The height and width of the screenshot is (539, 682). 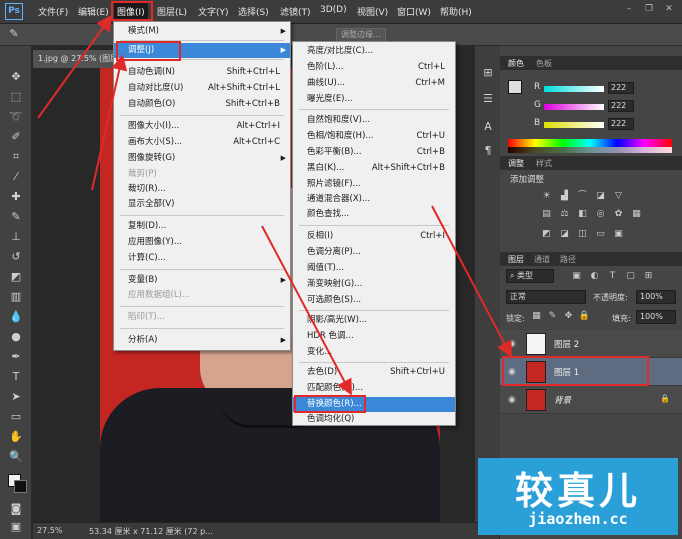 What do you see at coordinates (578, 519) in the screenshot?
I see `watermark-url: jiaozhen.cc` at bounding box center [578, 519].